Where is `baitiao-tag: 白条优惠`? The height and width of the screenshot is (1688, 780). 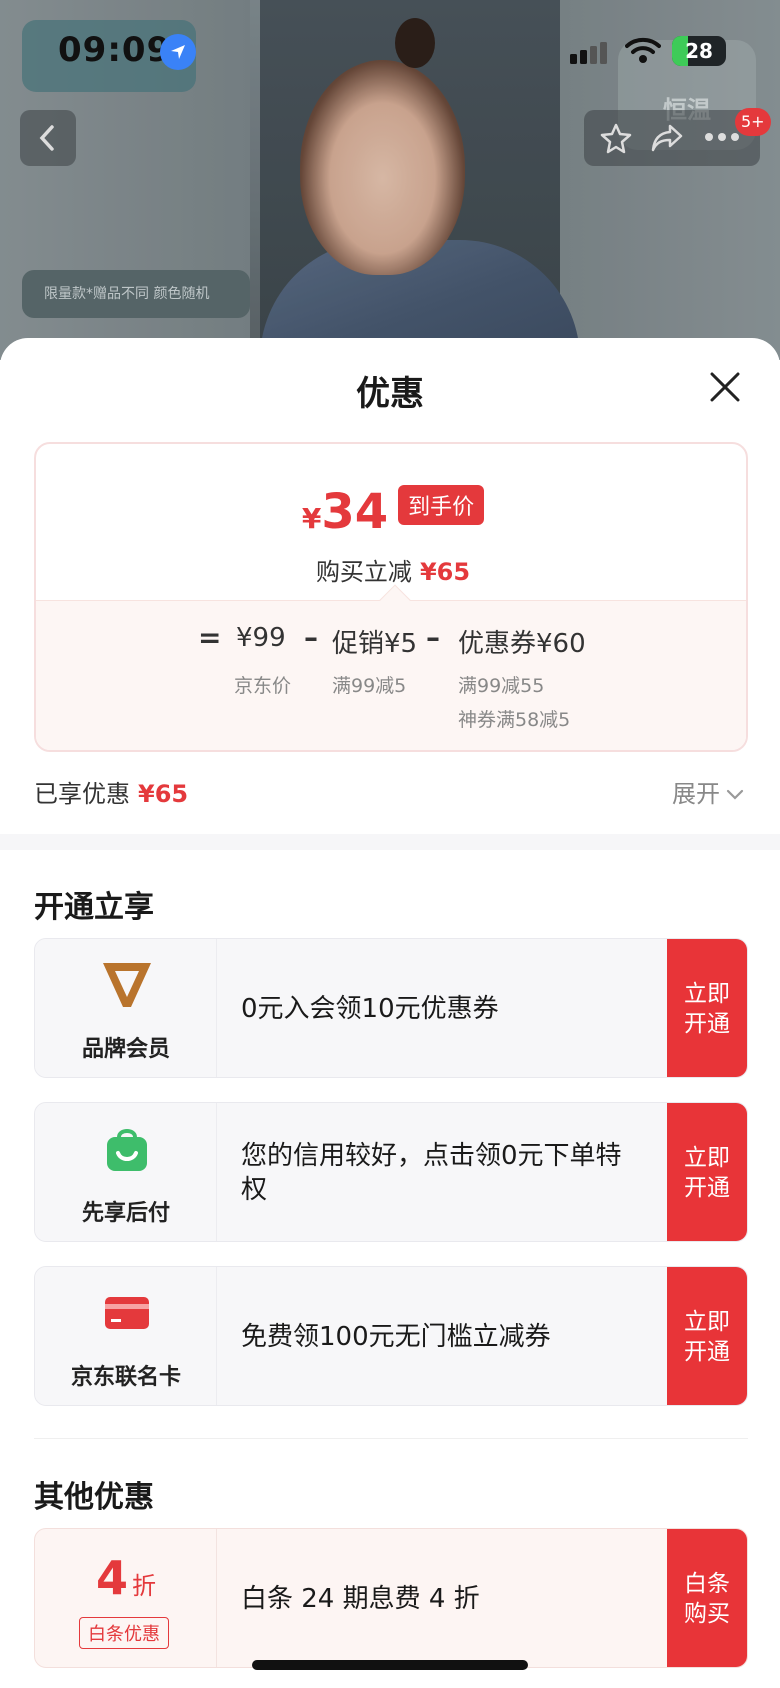 baitiao-tag: 白条优惠 is located at coordinates (124, 1633).